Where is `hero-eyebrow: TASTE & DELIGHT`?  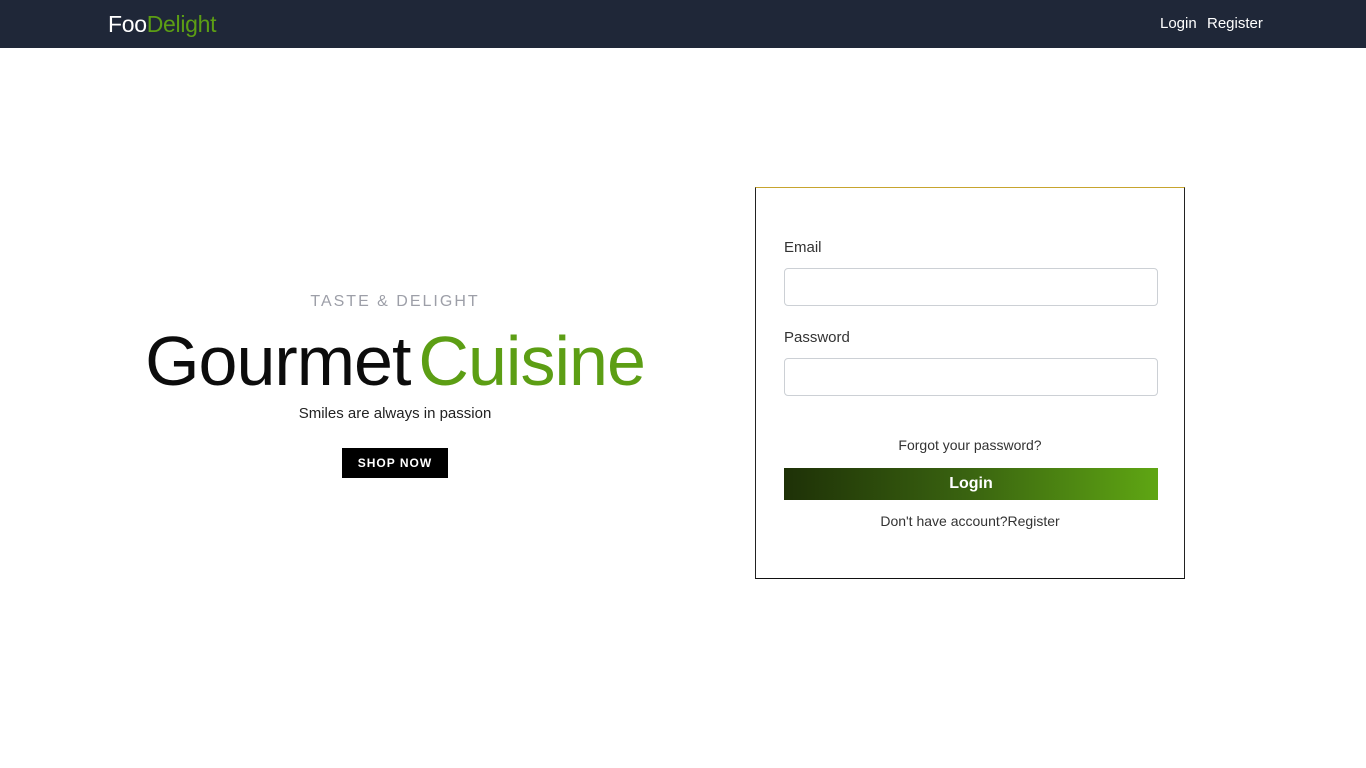 hero-eyebrow: TASTE & DELIGHT is located at coordinates (395, 301).